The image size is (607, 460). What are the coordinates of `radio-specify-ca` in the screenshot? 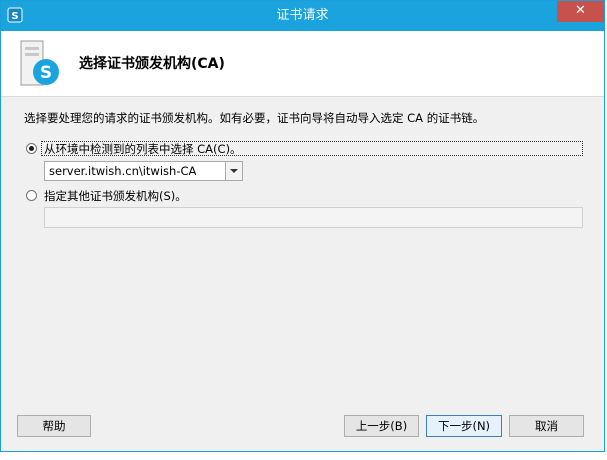 It's located at (31, 195).